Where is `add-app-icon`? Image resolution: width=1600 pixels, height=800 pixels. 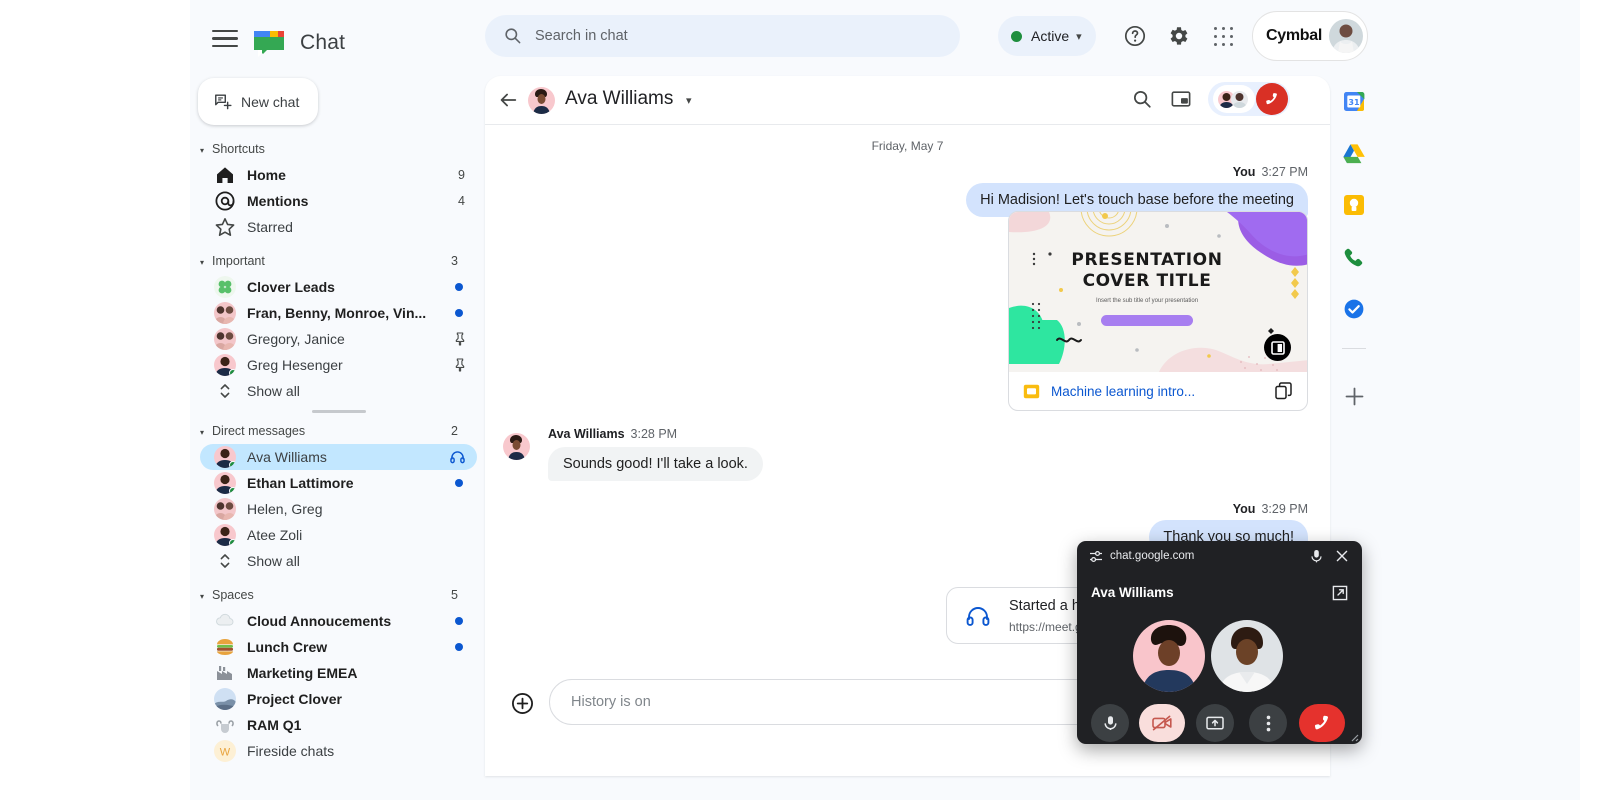
add-app-icon is located at coordinates (1354, 396).